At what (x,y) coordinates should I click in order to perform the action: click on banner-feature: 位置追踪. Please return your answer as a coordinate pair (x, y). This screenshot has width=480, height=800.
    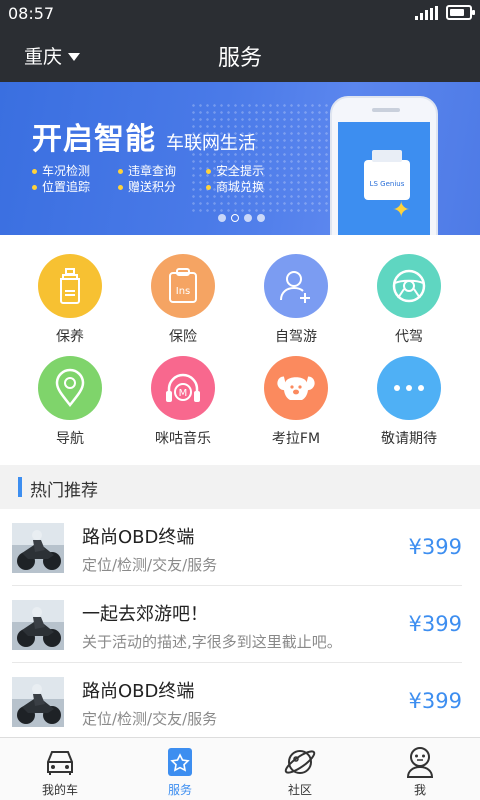
    Looking at the image, I should click on (61, 186).